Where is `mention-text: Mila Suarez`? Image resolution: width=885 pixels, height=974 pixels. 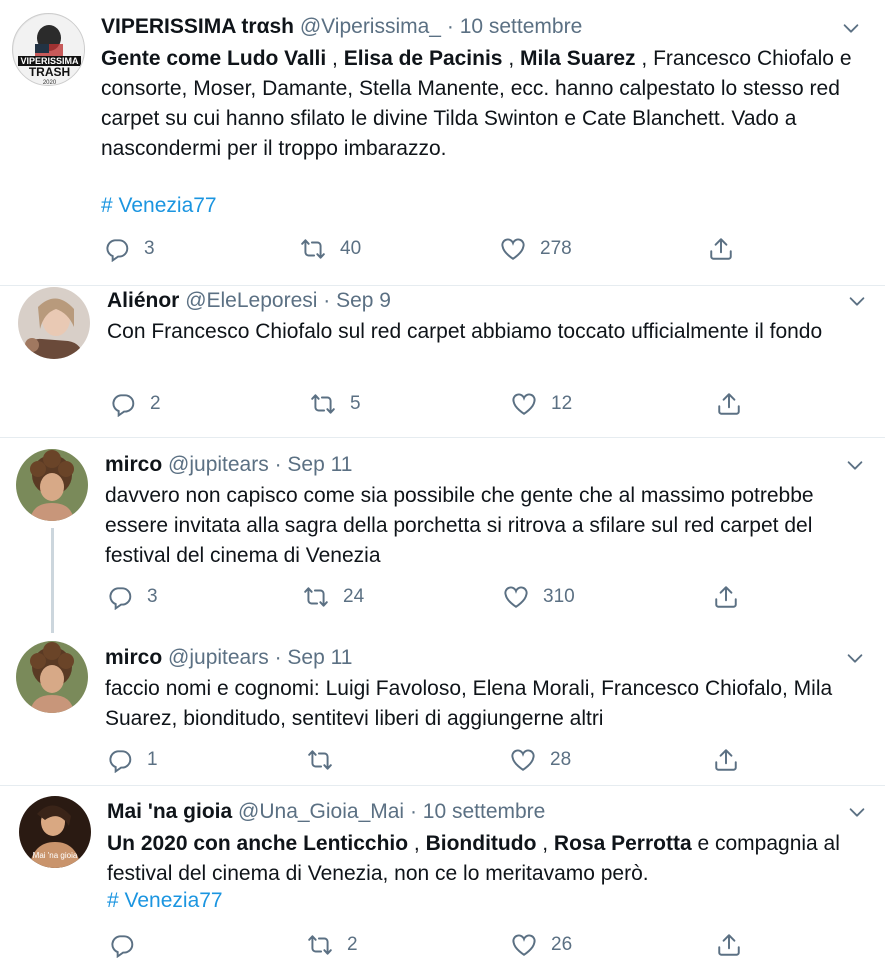
mention-text: Mila Suarez is located at coordinates (578, 58).